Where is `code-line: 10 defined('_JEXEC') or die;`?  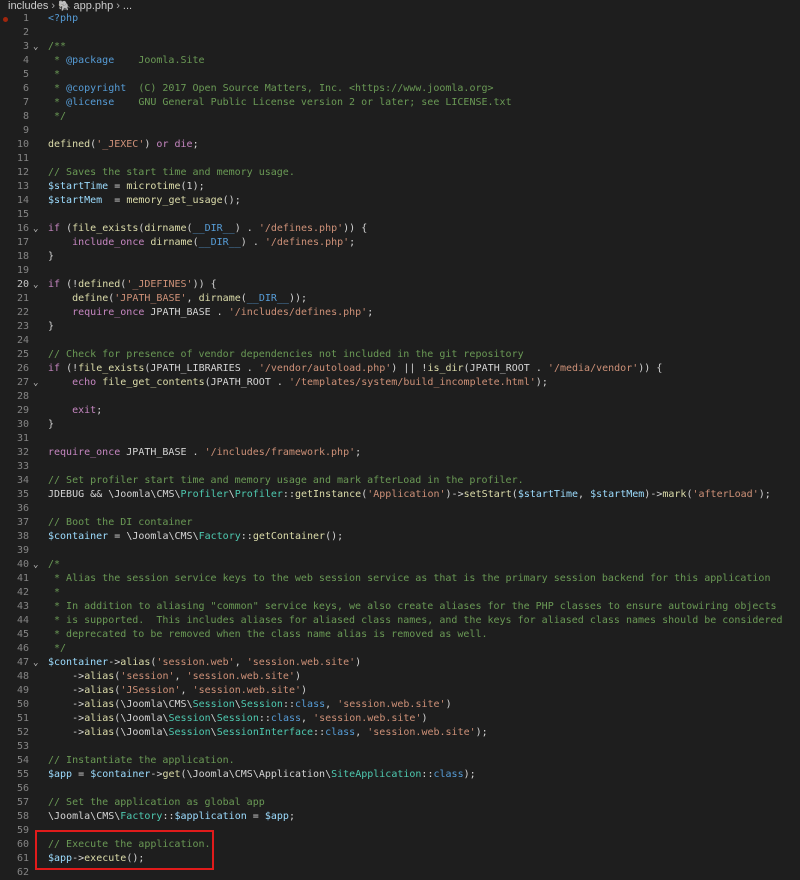
code-line: 10 defined('_JEXEC') or die; is located at coordinates (400, 145).